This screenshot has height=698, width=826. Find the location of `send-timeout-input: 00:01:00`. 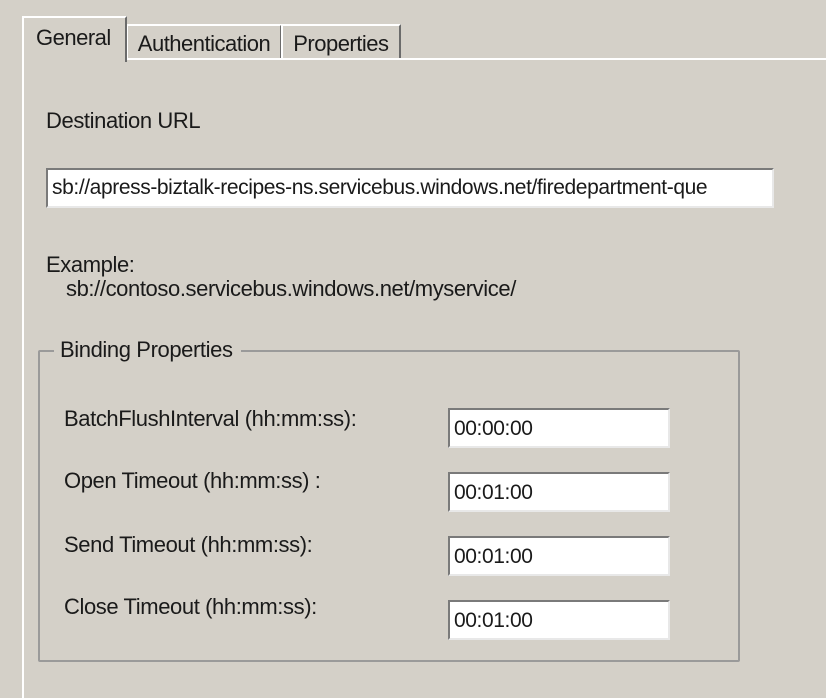

send-timeout-input: 00:01:00 is located at coordinates (559, 556).